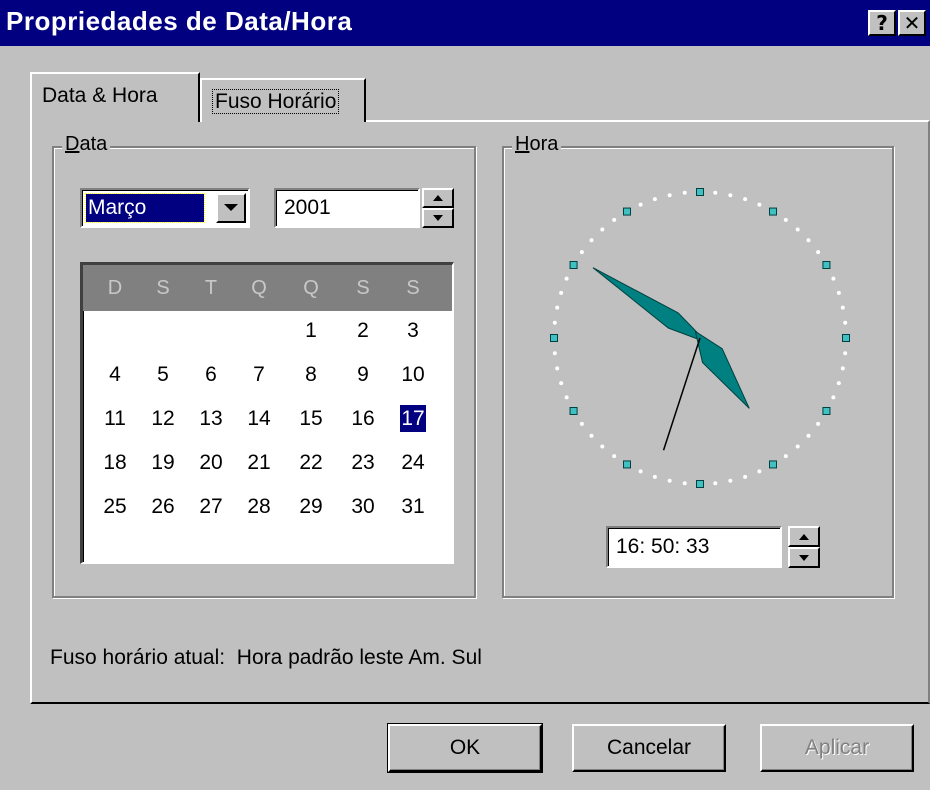 The height and width of the screenshot is (790, 930). I want to click on calendar-day: 17, so click(413, 419).